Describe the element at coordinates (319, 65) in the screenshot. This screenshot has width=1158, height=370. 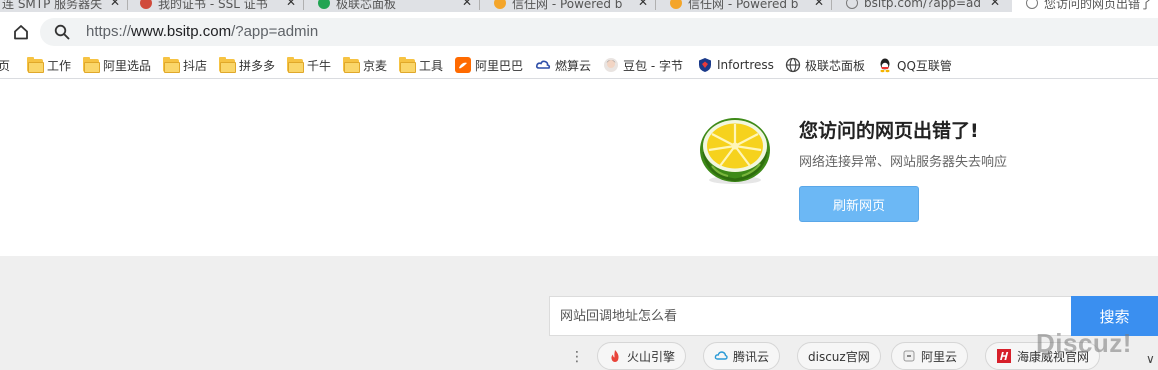
I see `bookmark-label: 千牛` at that location.